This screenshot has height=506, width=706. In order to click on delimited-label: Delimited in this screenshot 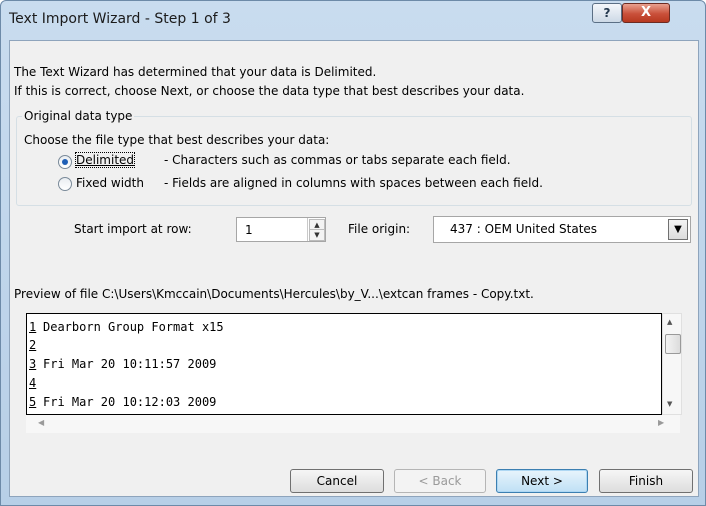, I will do `click(105, 160)`.